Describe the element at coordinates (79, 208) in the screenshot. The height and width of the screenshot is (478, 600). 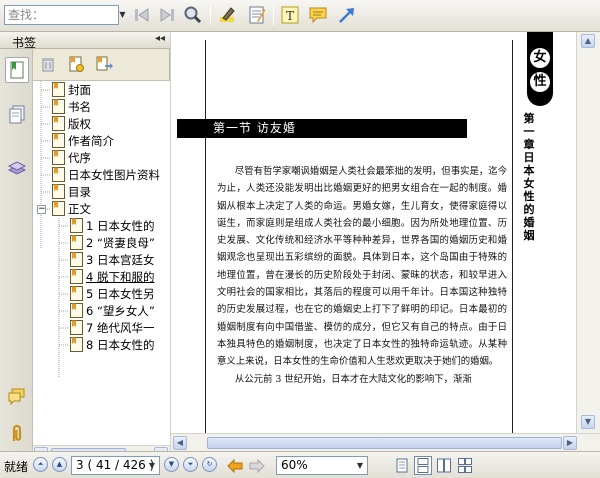
I see `bookmark-label: 正文` at that location.